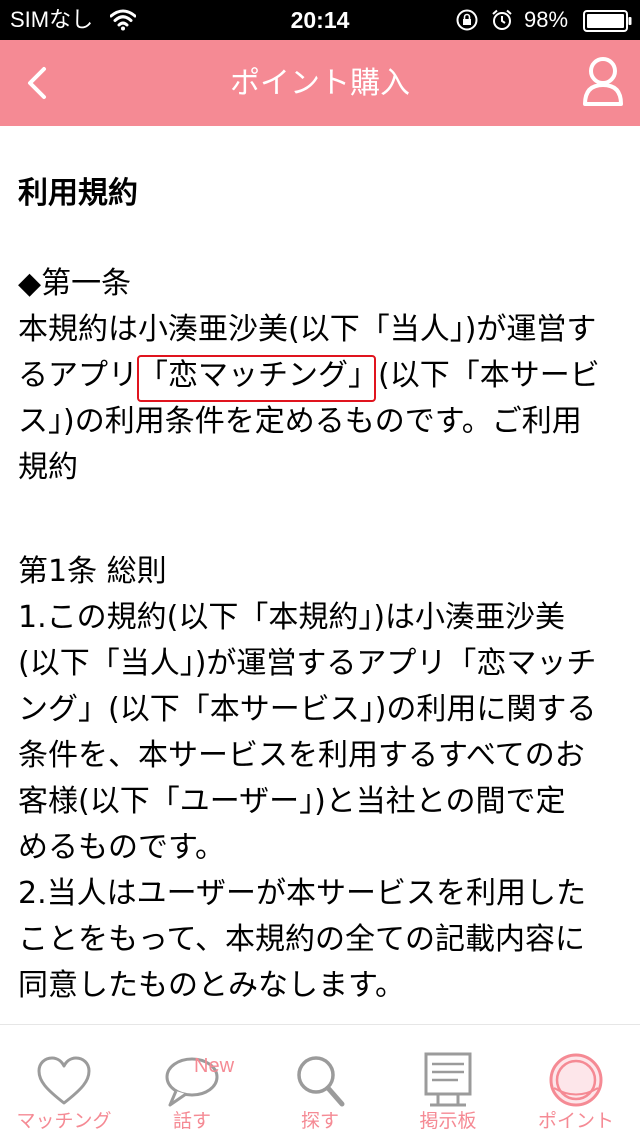 This screenshot has width=640, height=1136. What do you see at coordinates (292, 617) in the screenshot?
I see `terms-line: 1.この規約(以下「本規約」)は小湊亜沙美` at bounding box center [292, 617].